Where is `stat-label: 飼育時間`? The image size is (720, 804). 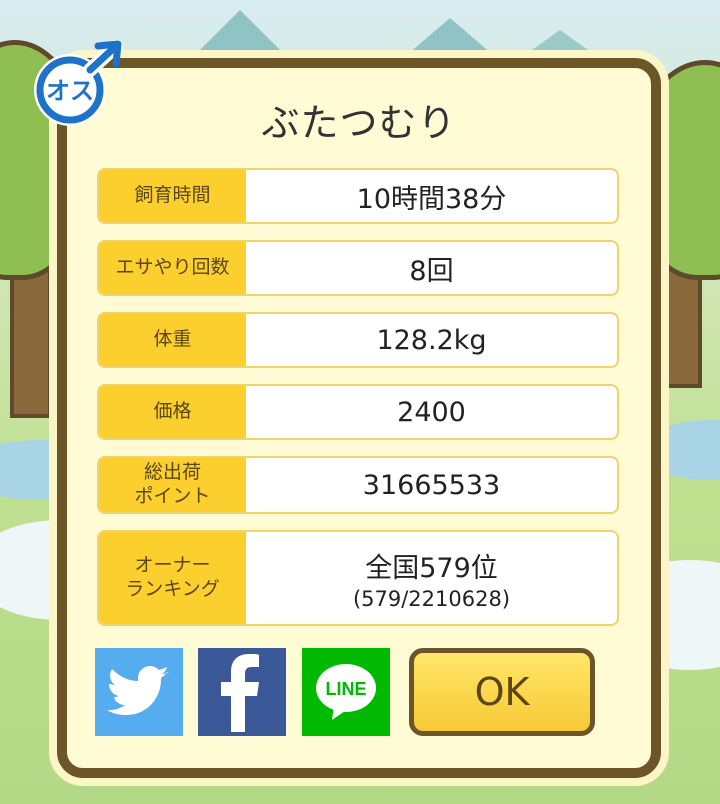 stat-label: 飼育時間 is located at coordinates (172, 196).